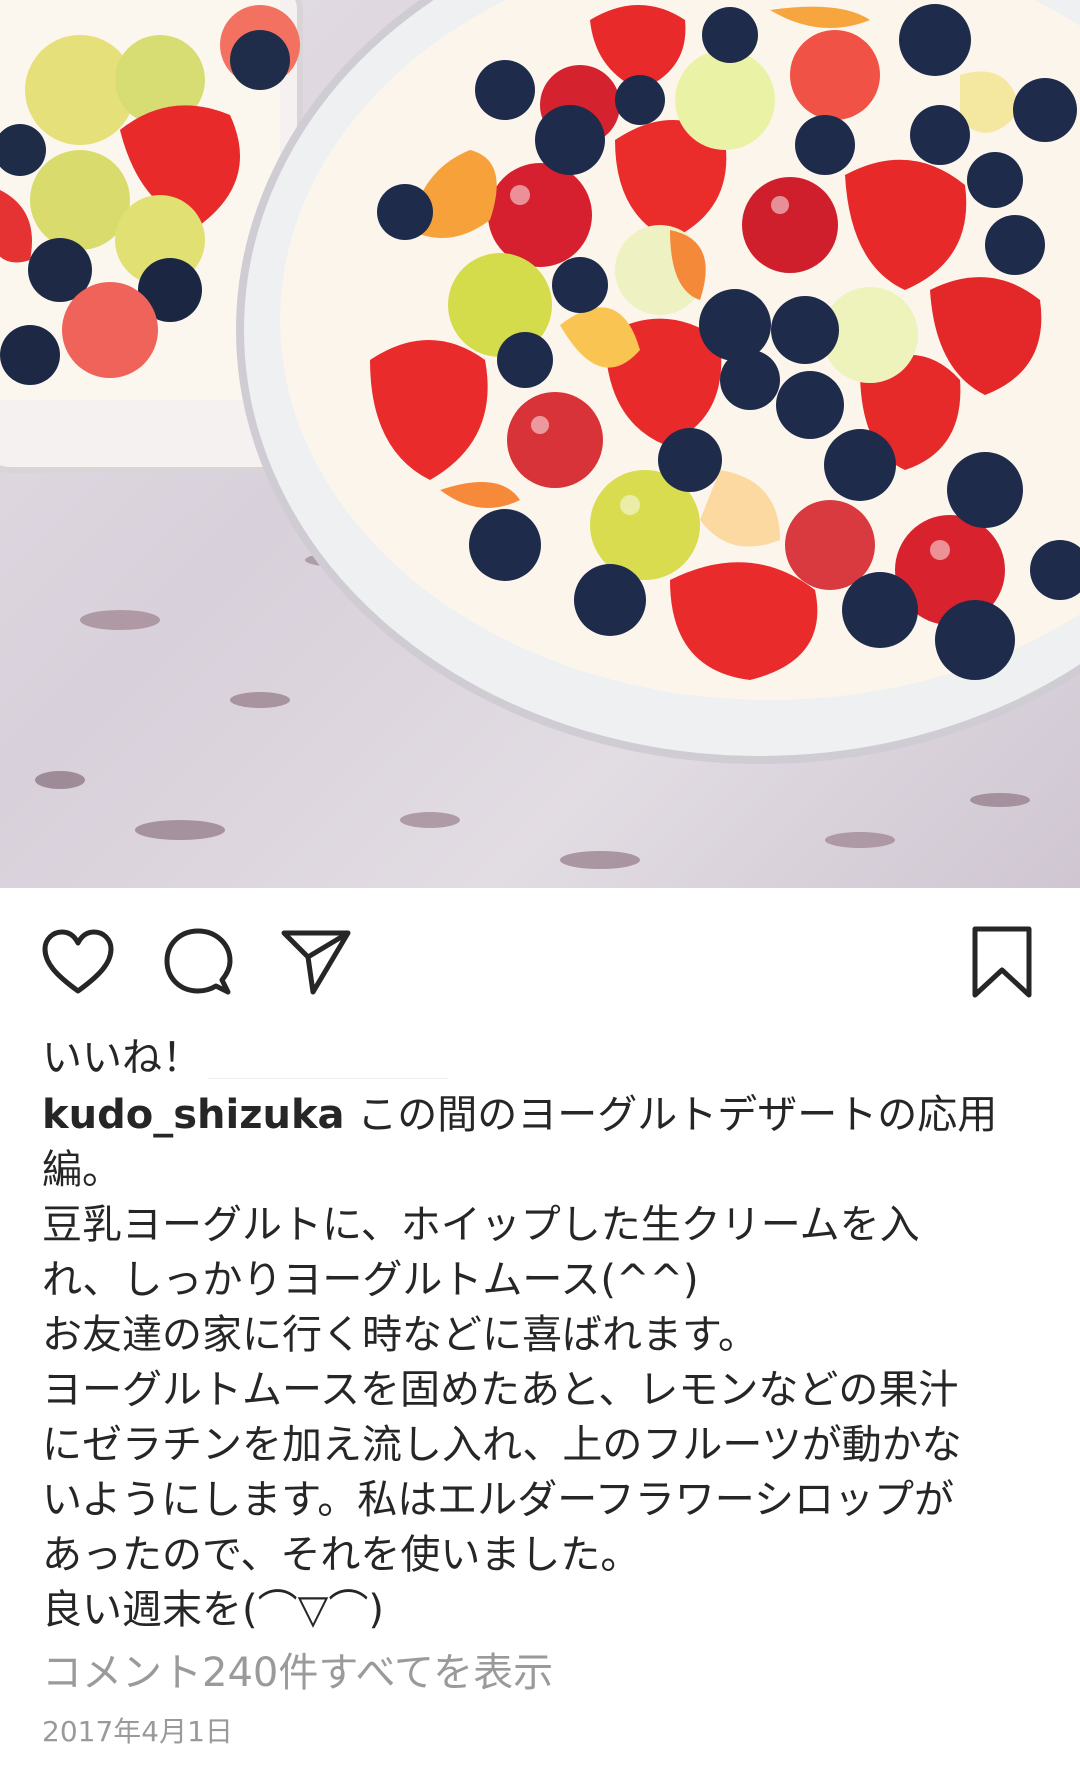  I want to click on caption-text: あったので、それを使いました。, so click(341, 1555).